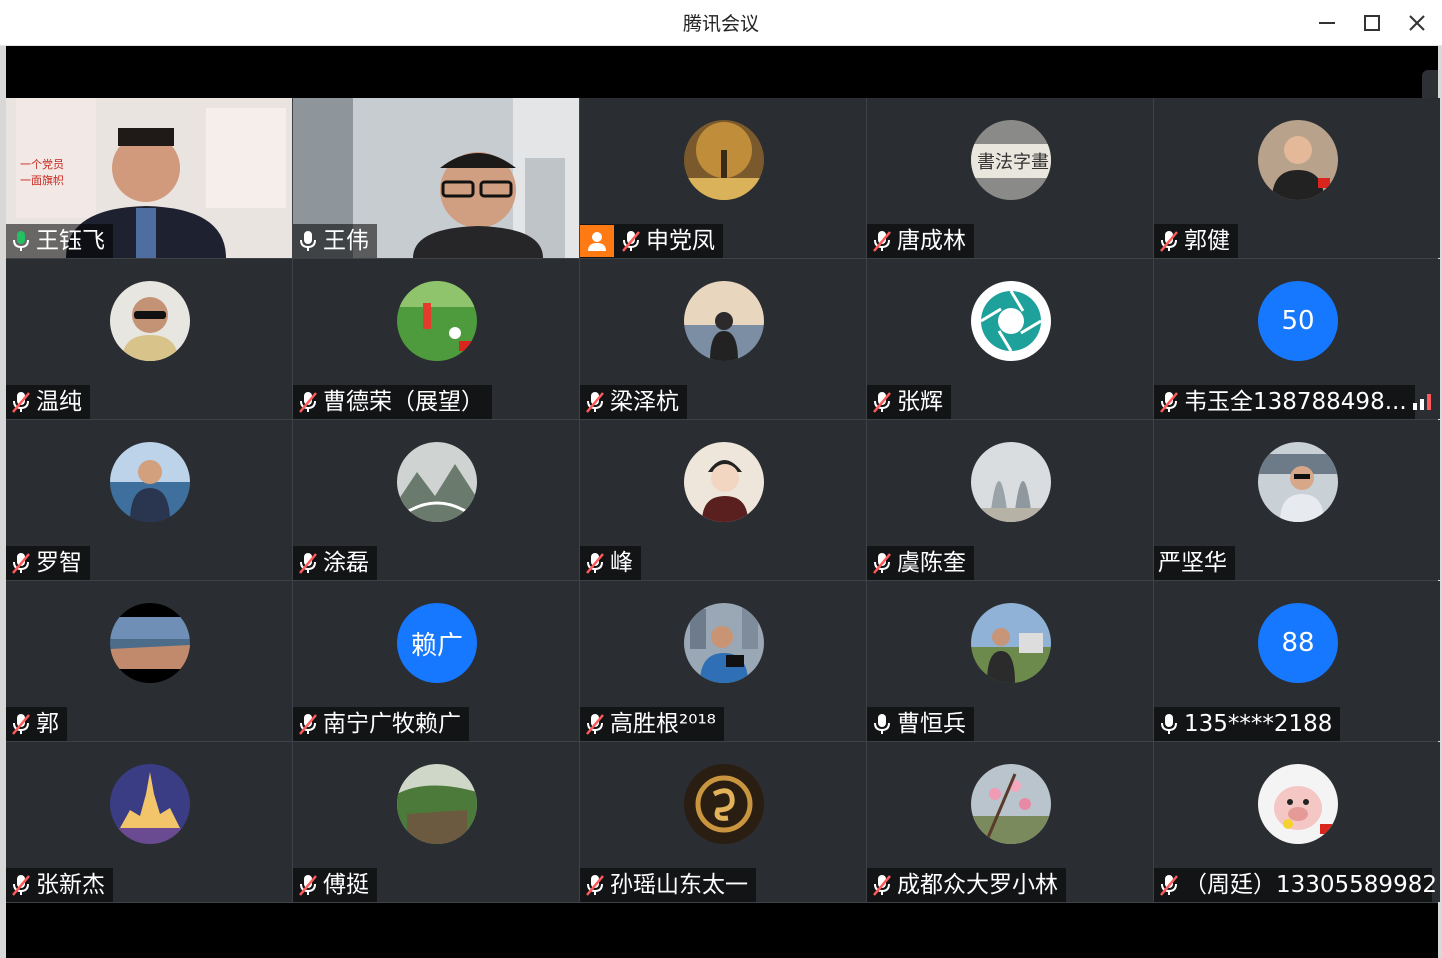 The image size is (1442, 958). I want to click on participant-name: 孙瑶山东太一, so click(679, 885).